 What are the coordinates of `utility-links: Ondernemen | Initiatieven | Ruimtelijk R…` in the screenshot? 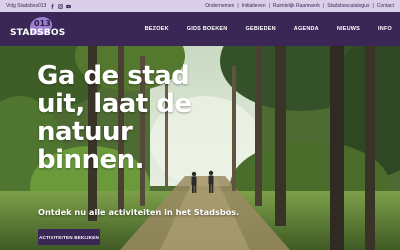 It's located at (299, 6).